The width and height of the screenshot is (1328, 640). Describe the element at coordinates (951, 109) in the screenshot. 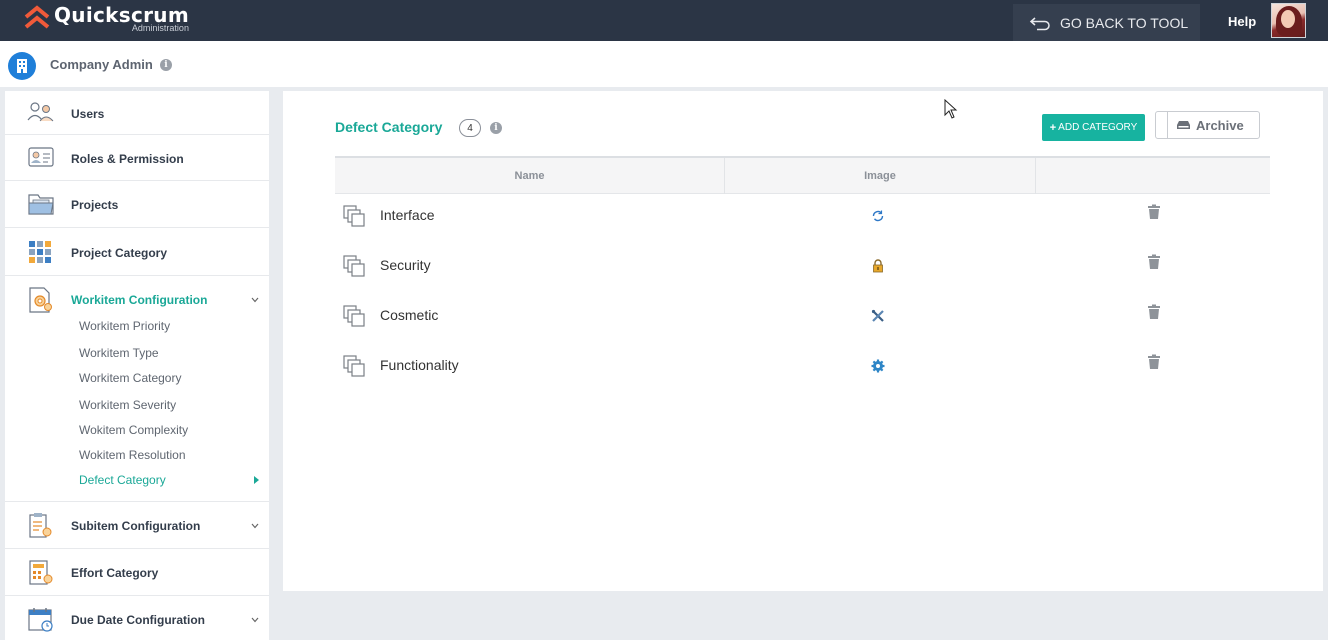

I see `mouse-cursor-icon` at that location.